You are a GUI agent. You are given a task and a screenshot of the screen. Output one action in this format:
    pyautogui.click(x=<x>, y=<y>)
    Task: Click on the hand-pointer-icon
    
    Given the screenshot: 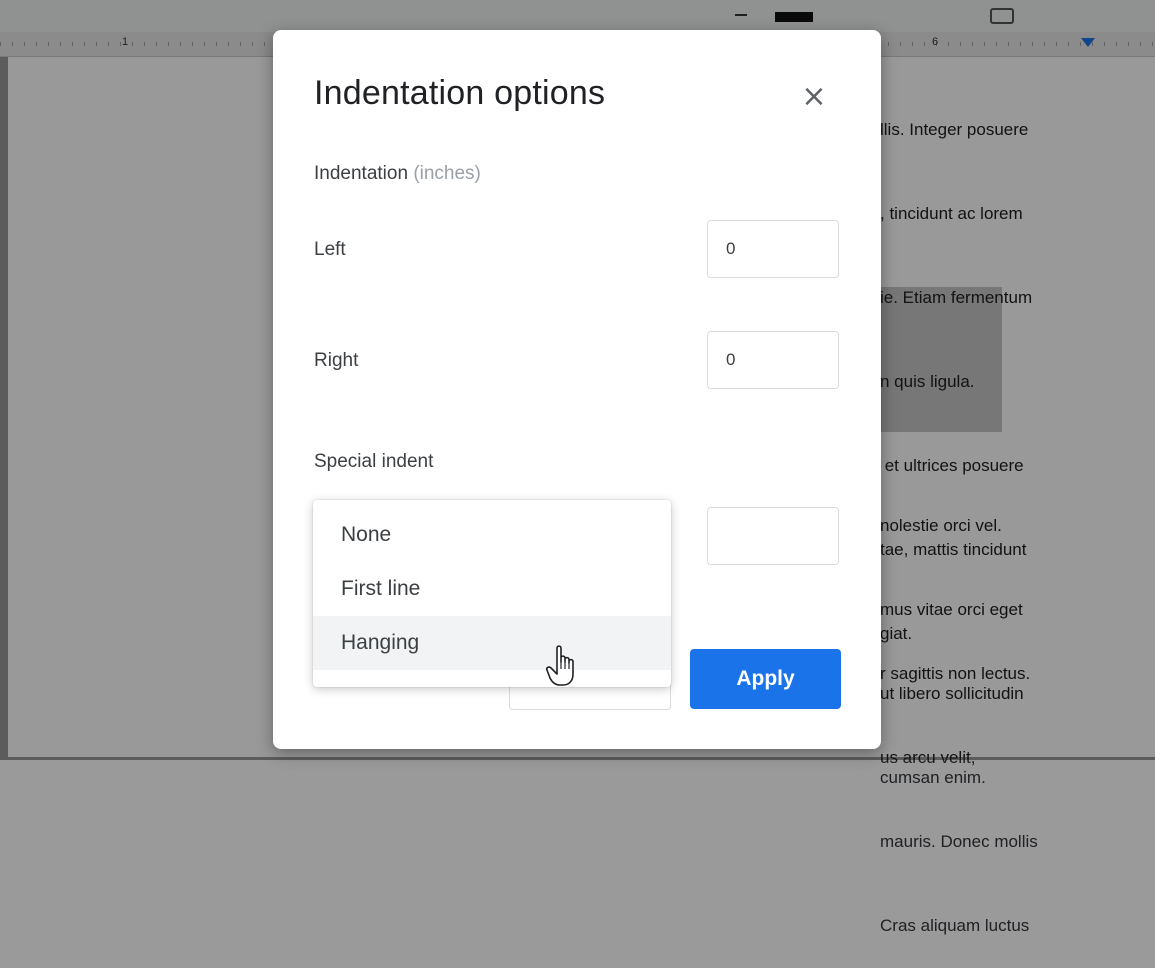 What is the action you would take?
    pyautogui.click(x=560, y=665)
    